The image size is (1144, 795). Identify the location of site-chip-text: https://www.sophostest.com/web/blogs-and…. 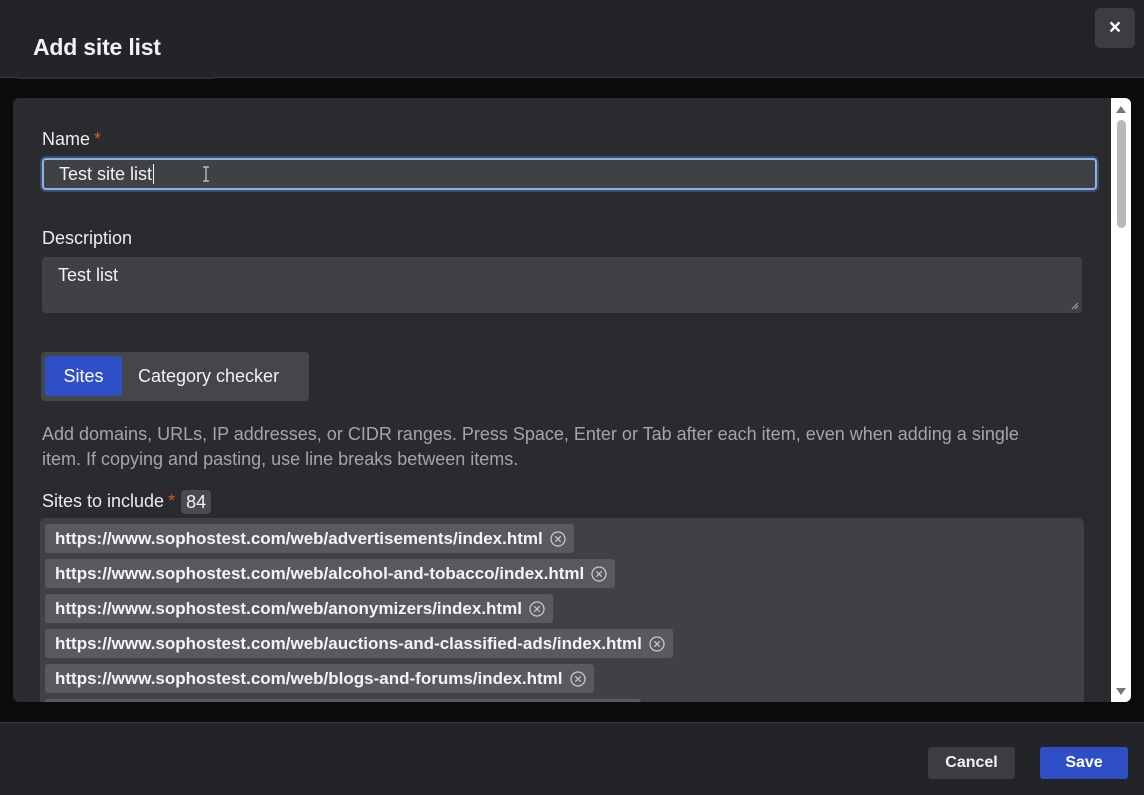
(309, 678).